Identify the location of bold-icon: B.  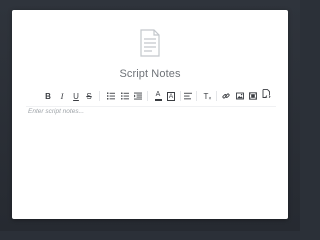
(48, 96).